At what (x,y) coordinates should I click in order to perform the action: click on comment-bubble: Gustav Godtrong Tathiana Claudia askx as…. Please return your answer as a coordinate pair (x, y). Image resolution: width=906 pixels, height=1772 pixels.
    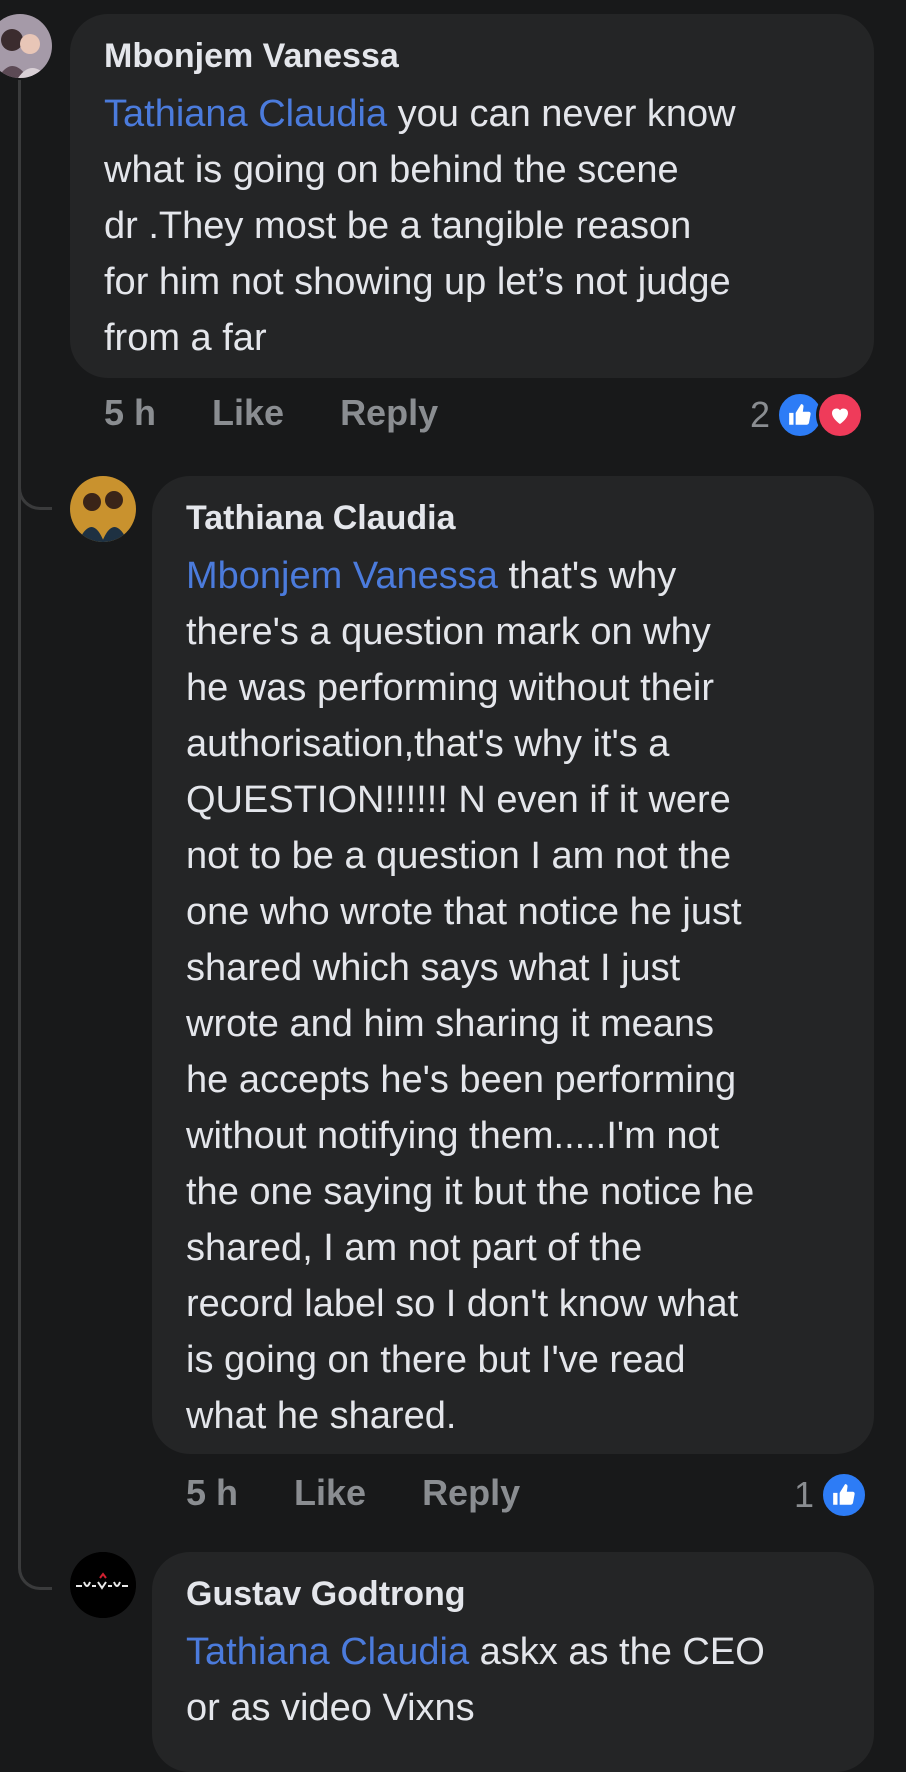
    Looking at the image, I should click on (513, 1662).